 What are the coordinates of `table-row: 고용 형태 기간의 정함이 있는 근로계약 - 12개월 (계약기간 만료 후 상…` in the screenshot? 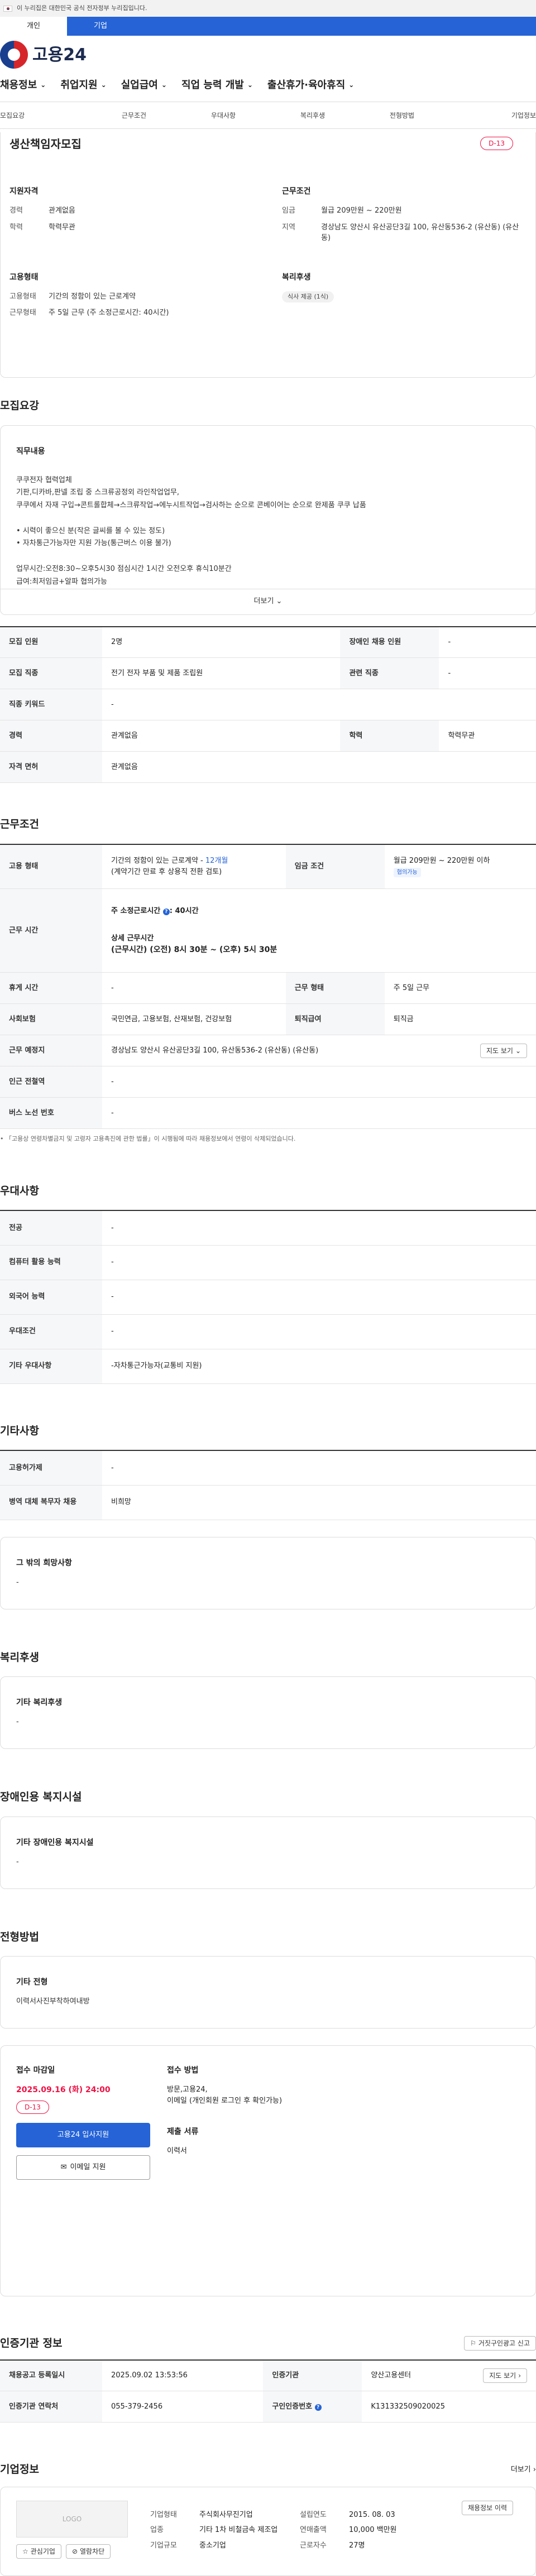 It's located at (268, 866).